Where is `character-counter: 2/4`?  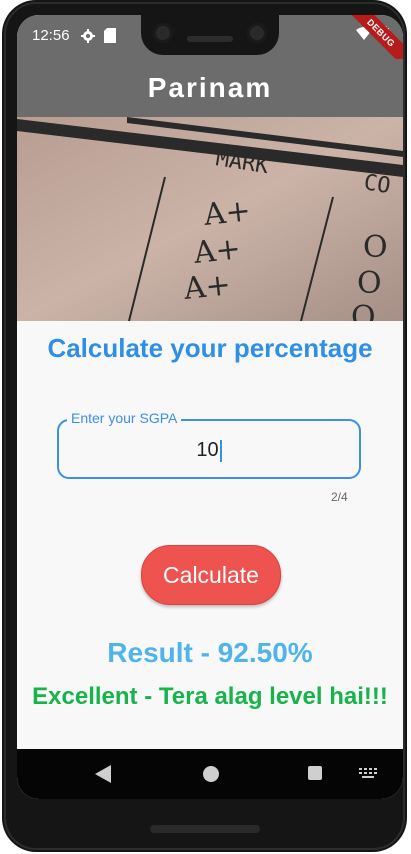
character-counter: 2/4 is located at coordinates (339, 497).